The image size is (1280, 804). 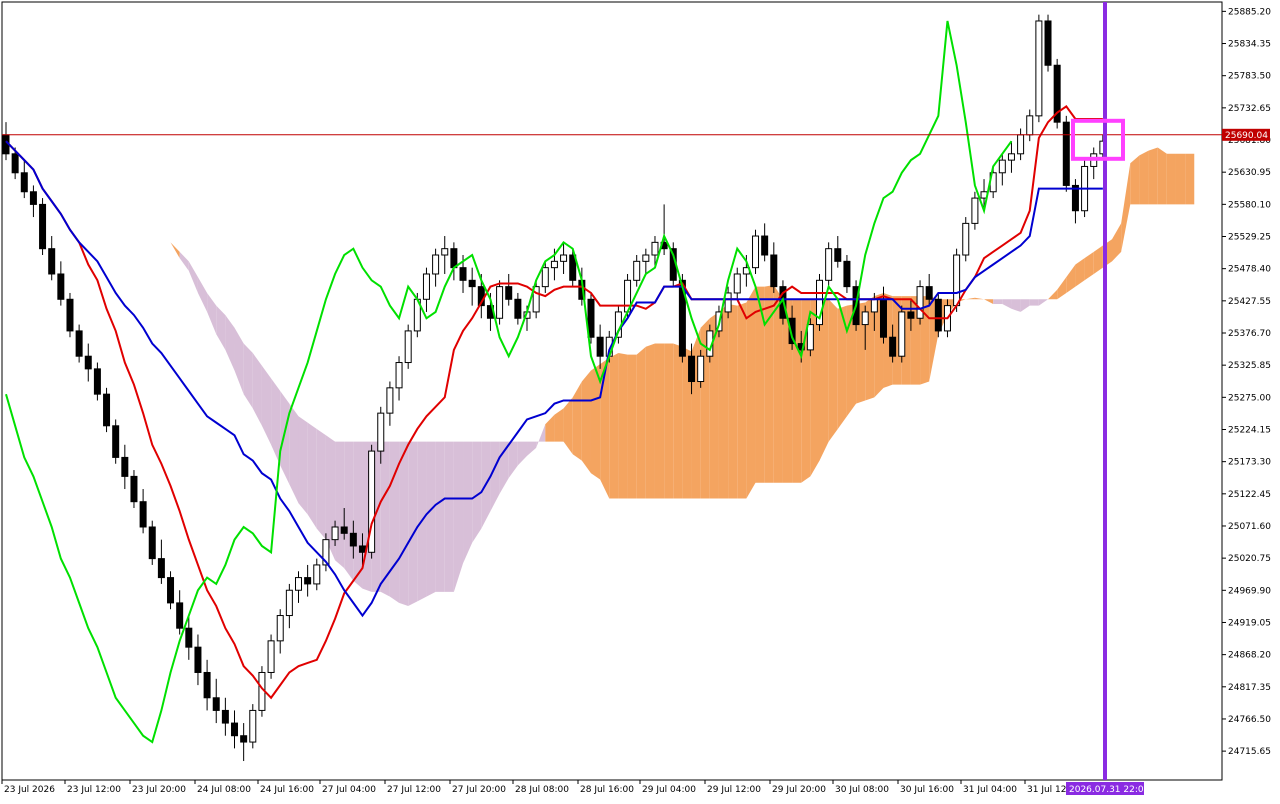 I want to click on y-tick-label: 24817.35, so click(x=1249, y=688).